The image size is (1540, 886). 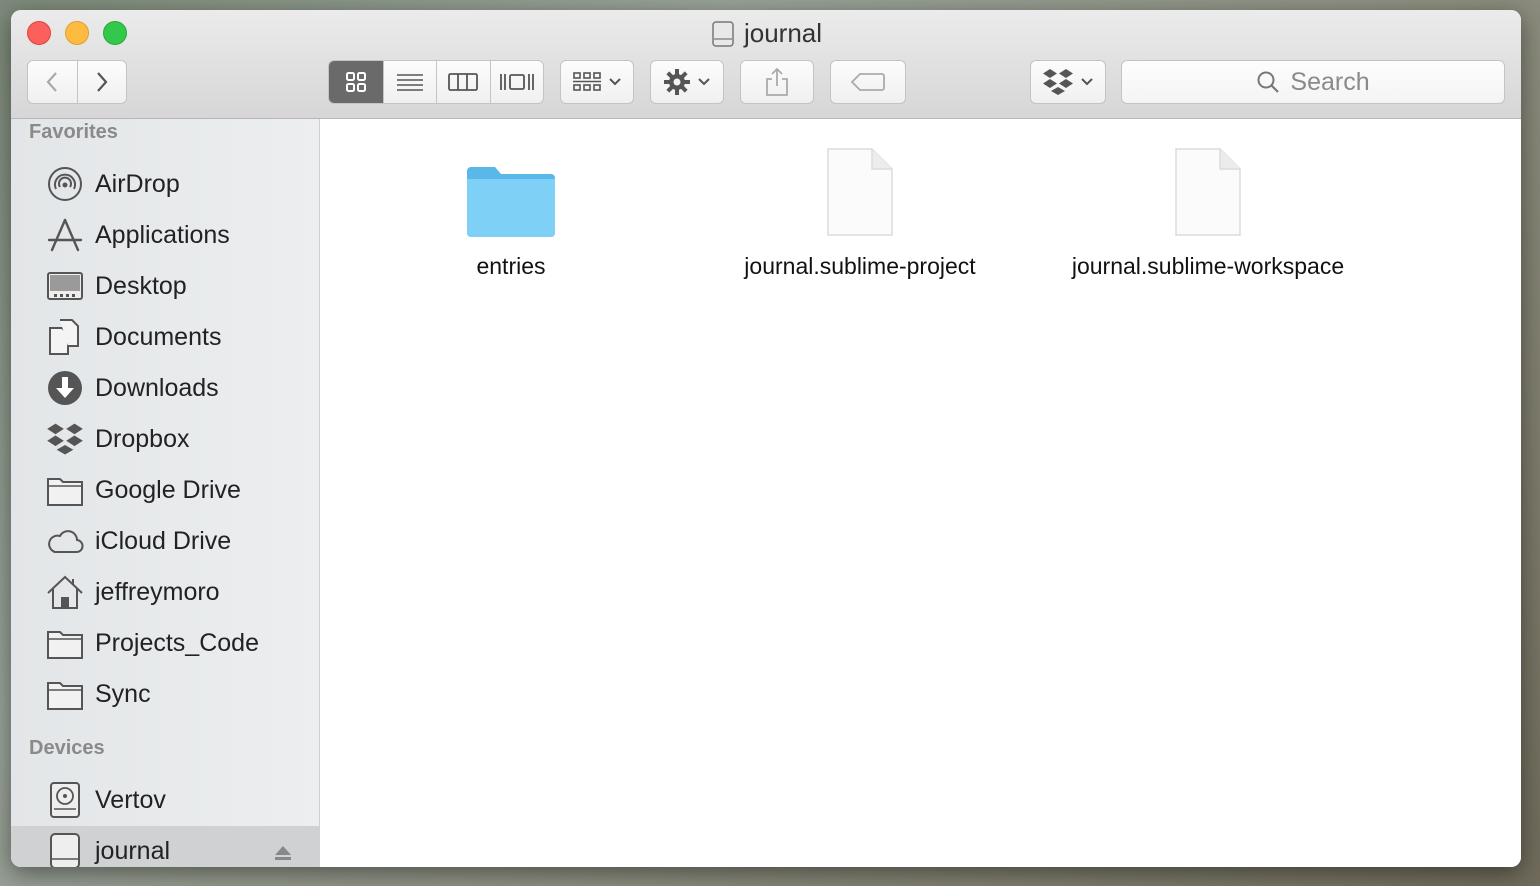 What do you see at coordinates (65, 337) in the screenshot?
I see `documents-icon` at bounding box center [65, 337].